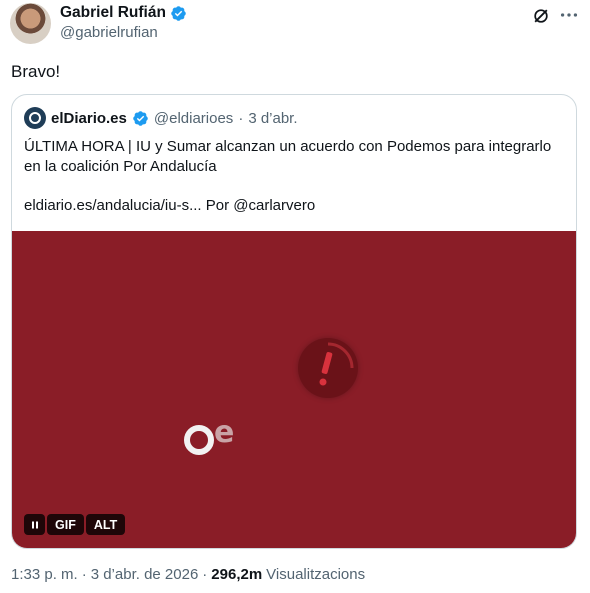  I want to click on brand-ring-icon, so click(199, 440).